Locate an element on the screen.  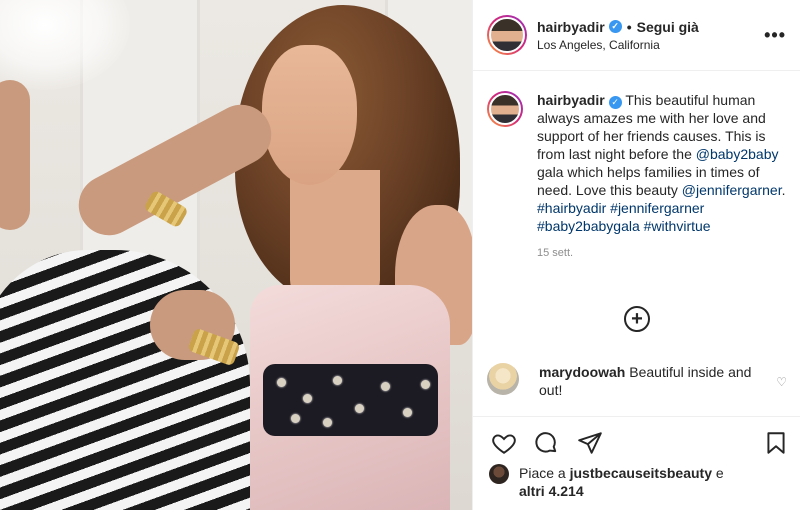
author-username: hairbyadir is located at coordinates (571, 27).